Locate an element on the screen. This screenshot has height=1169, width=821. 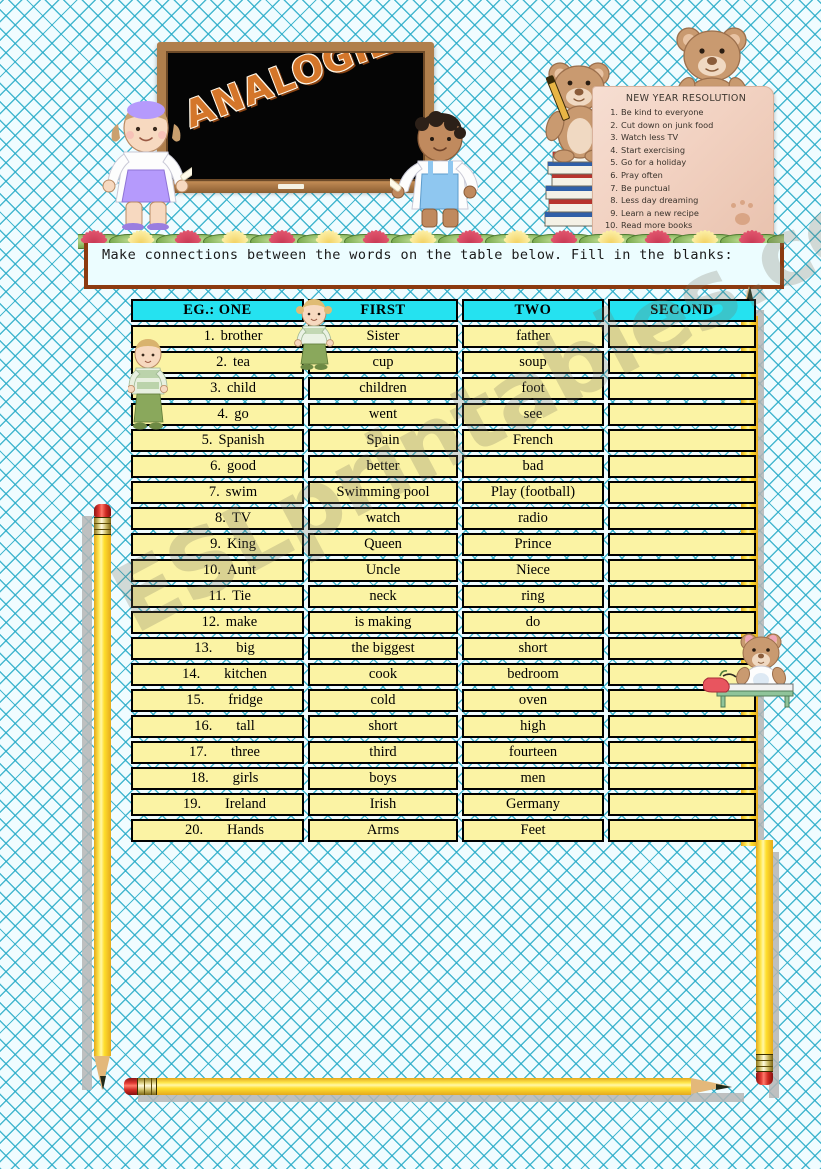
cell-one: 18. girls is located at coordinates (217, 778).